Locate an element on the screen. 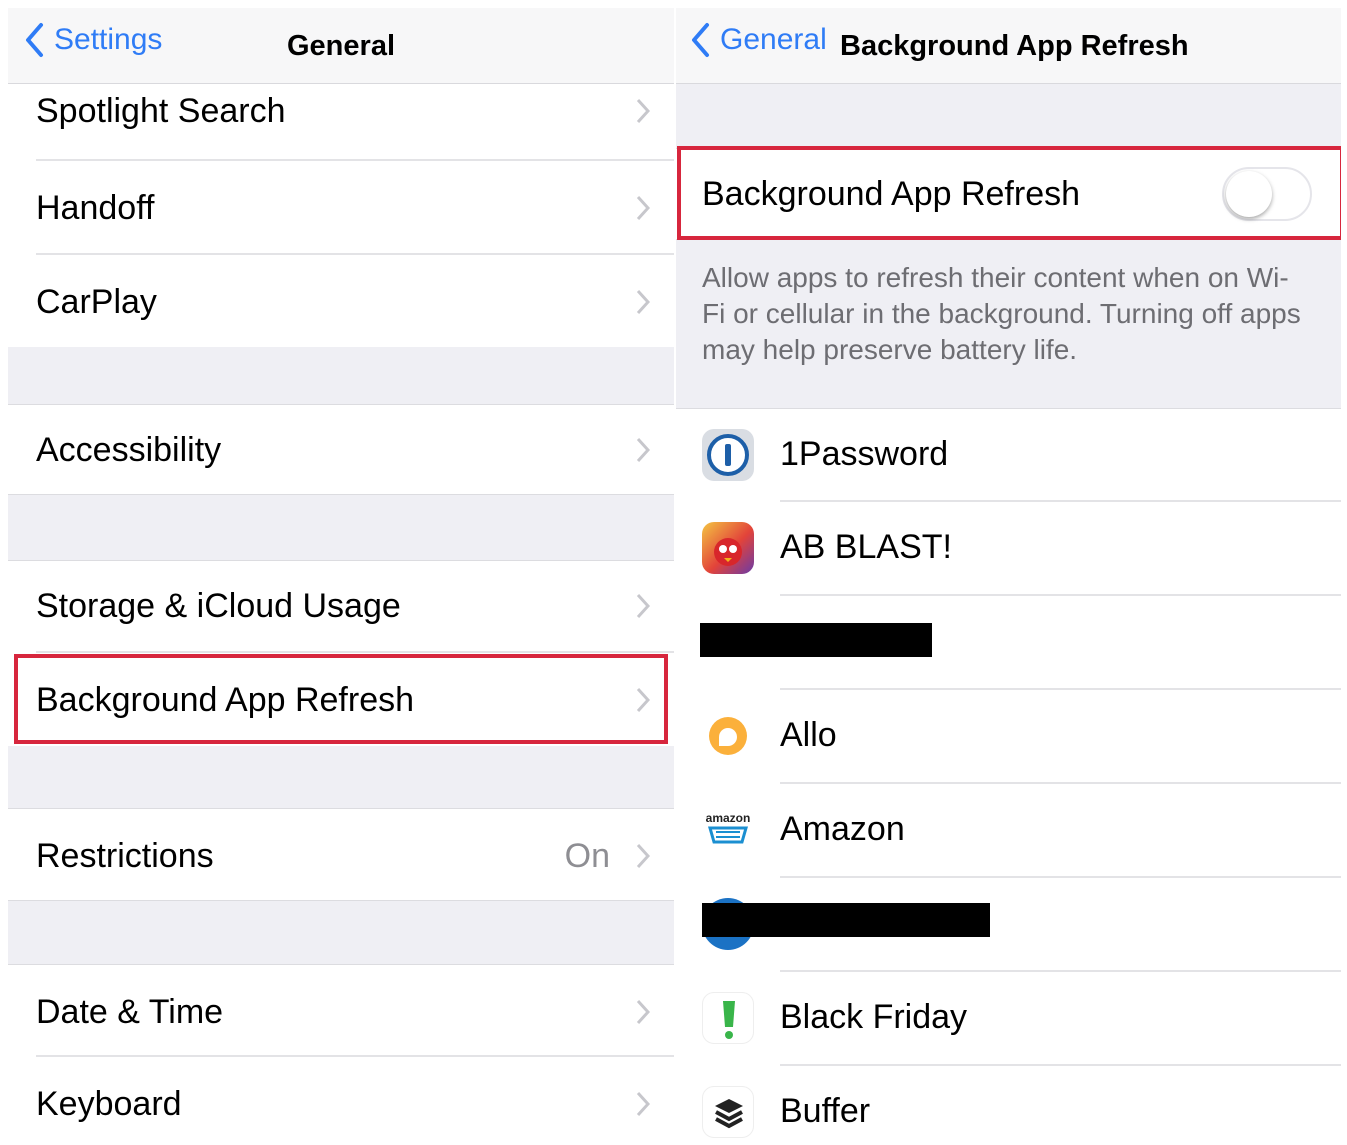 The width and height of the screenshot is (1347, 1145). row-label: Date & Time is located at coordinates (130, 1012).